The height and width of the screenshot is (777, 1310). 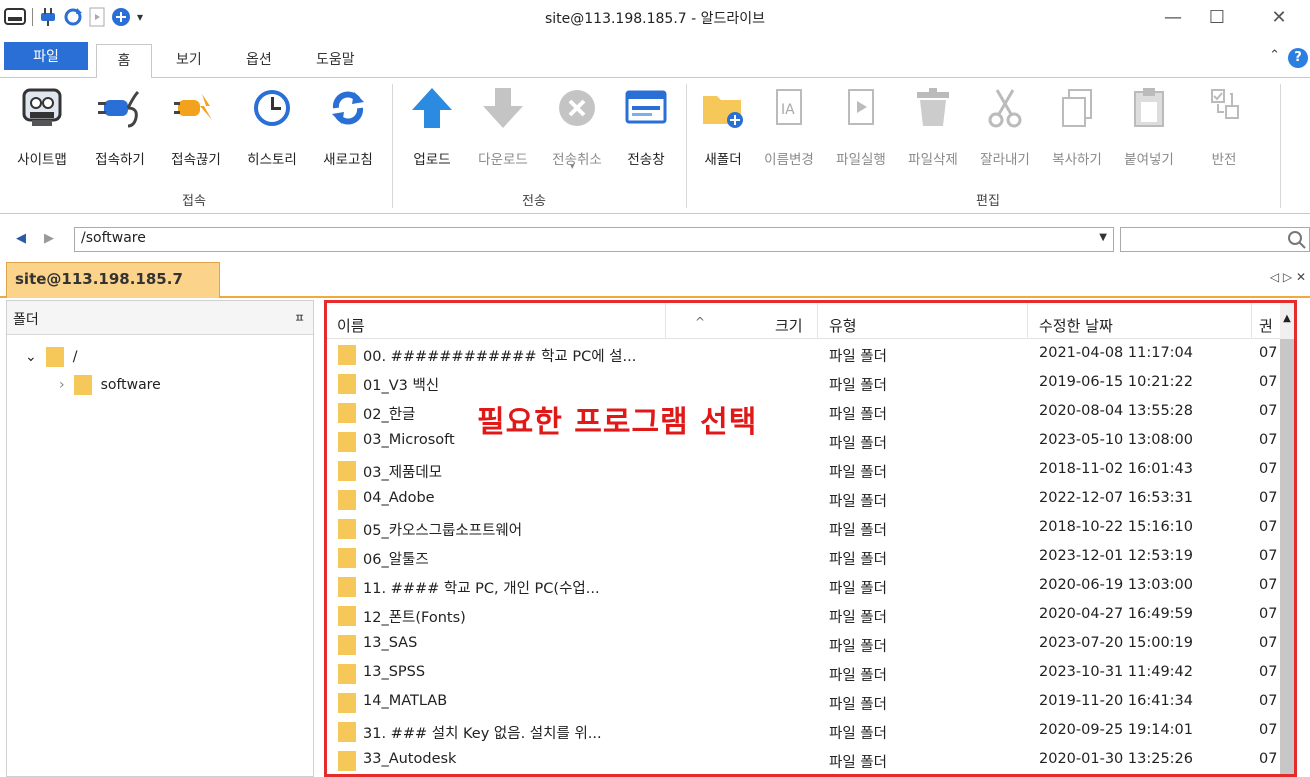 I want to click on cut-button: 잘라내기, so click(x=1005, y=132).